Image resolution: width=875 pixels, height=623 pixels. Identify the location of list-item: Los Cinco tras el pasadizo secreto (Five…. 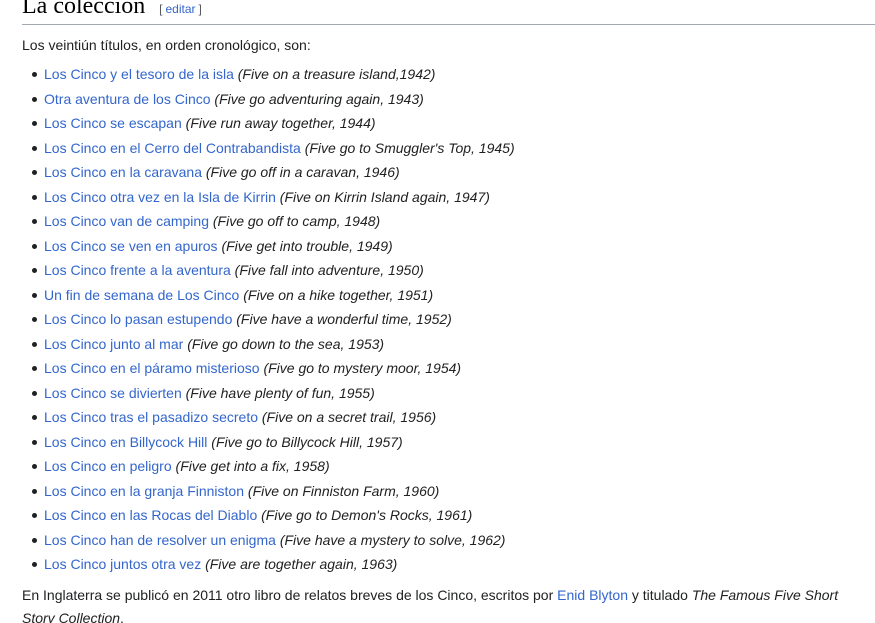
(268, 417).